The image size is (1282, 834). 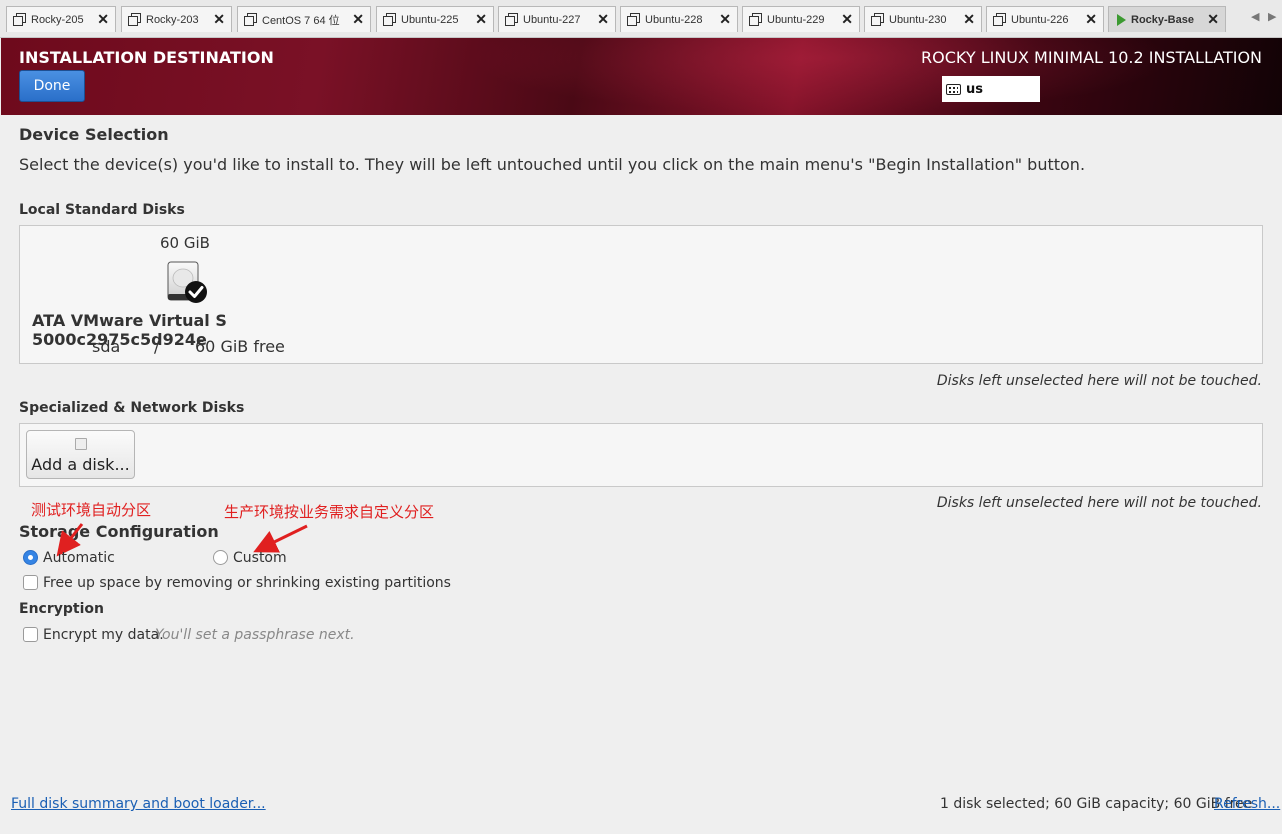 What do you see at coordinates (1162, 19) in the screenshot?
I see `vm-tab-label: Rocky-Base` at bounding box center [1162, 19].